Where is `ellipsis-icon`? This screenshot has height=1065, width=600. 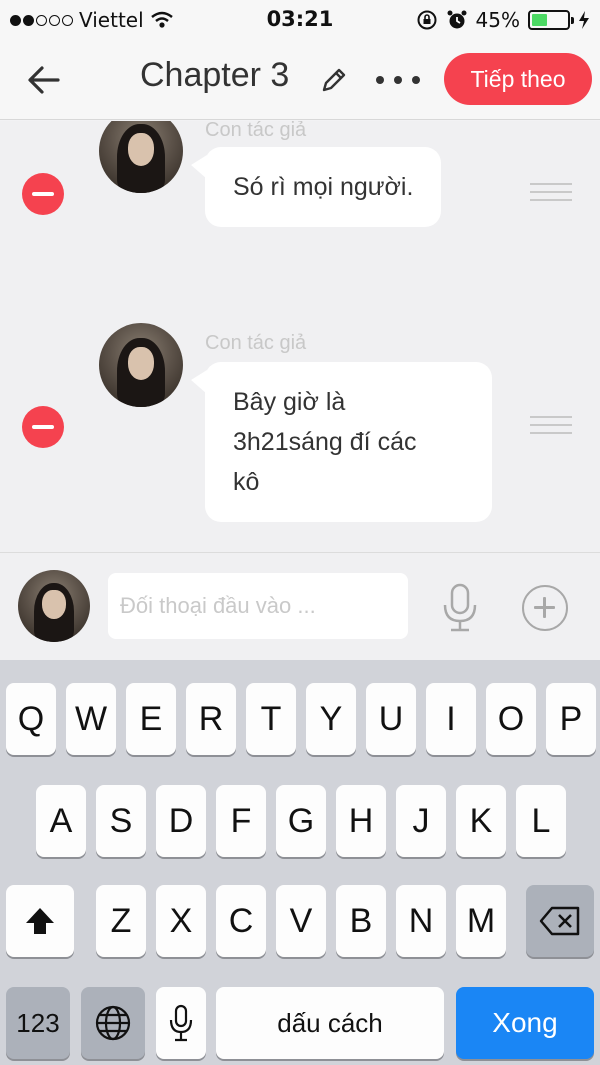 ellipsis-icon is located at coordinates (398, 80).